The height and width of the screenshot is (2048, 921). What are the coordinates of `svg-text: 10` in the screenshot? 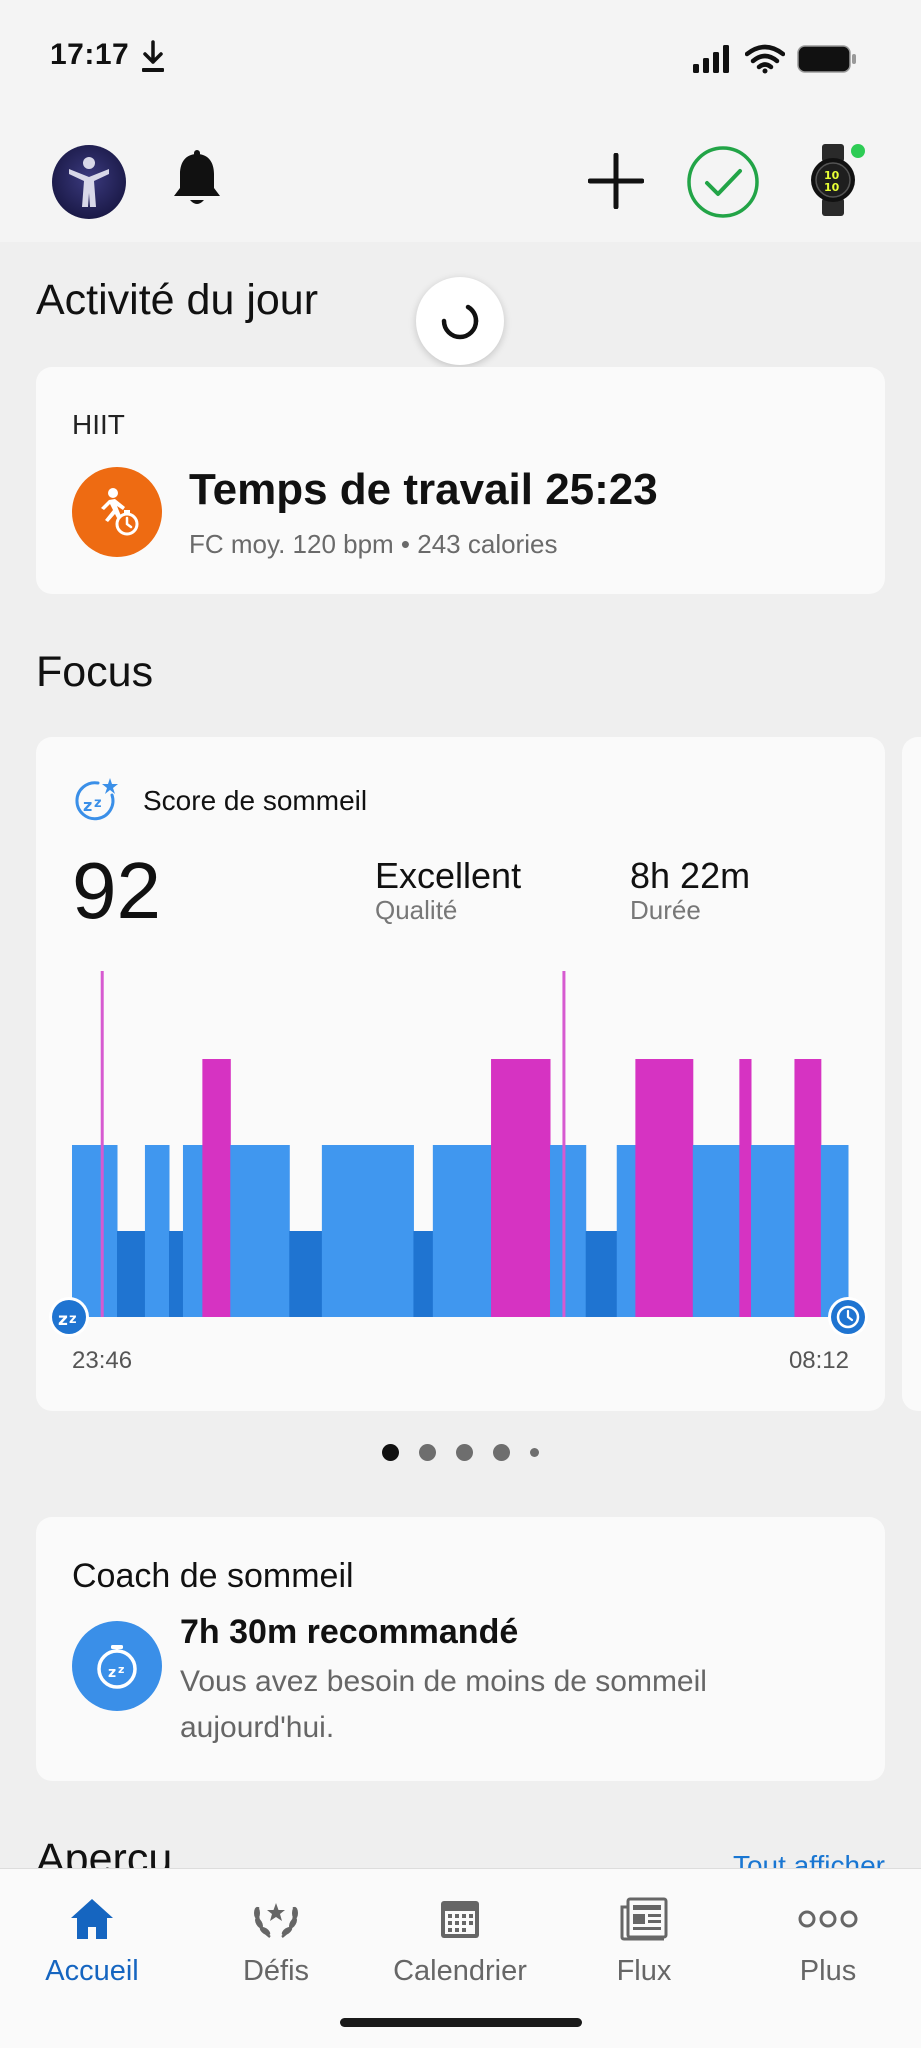 It's located at (832, 187).